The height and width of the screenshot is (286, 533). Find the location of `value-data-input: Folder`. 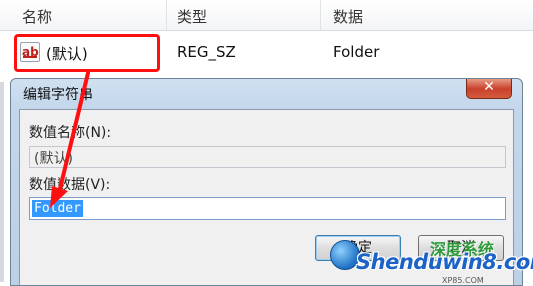

value-data-input: Folder is located at coordinates (267, 208).